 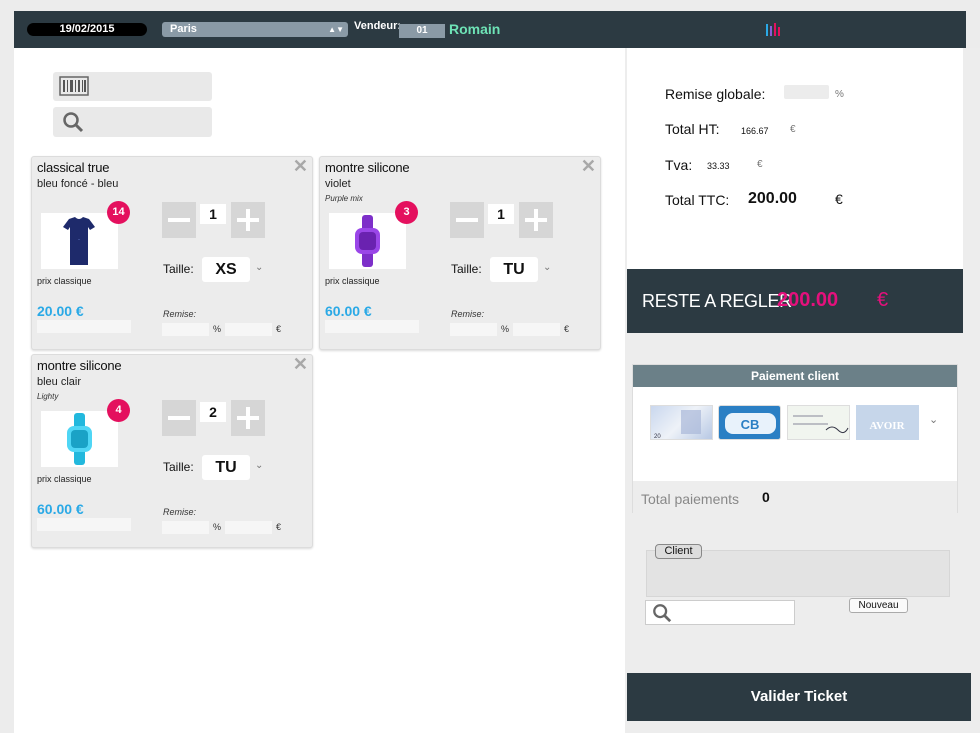 I want to click on remise-globale-field, so click(x=806, y=92).